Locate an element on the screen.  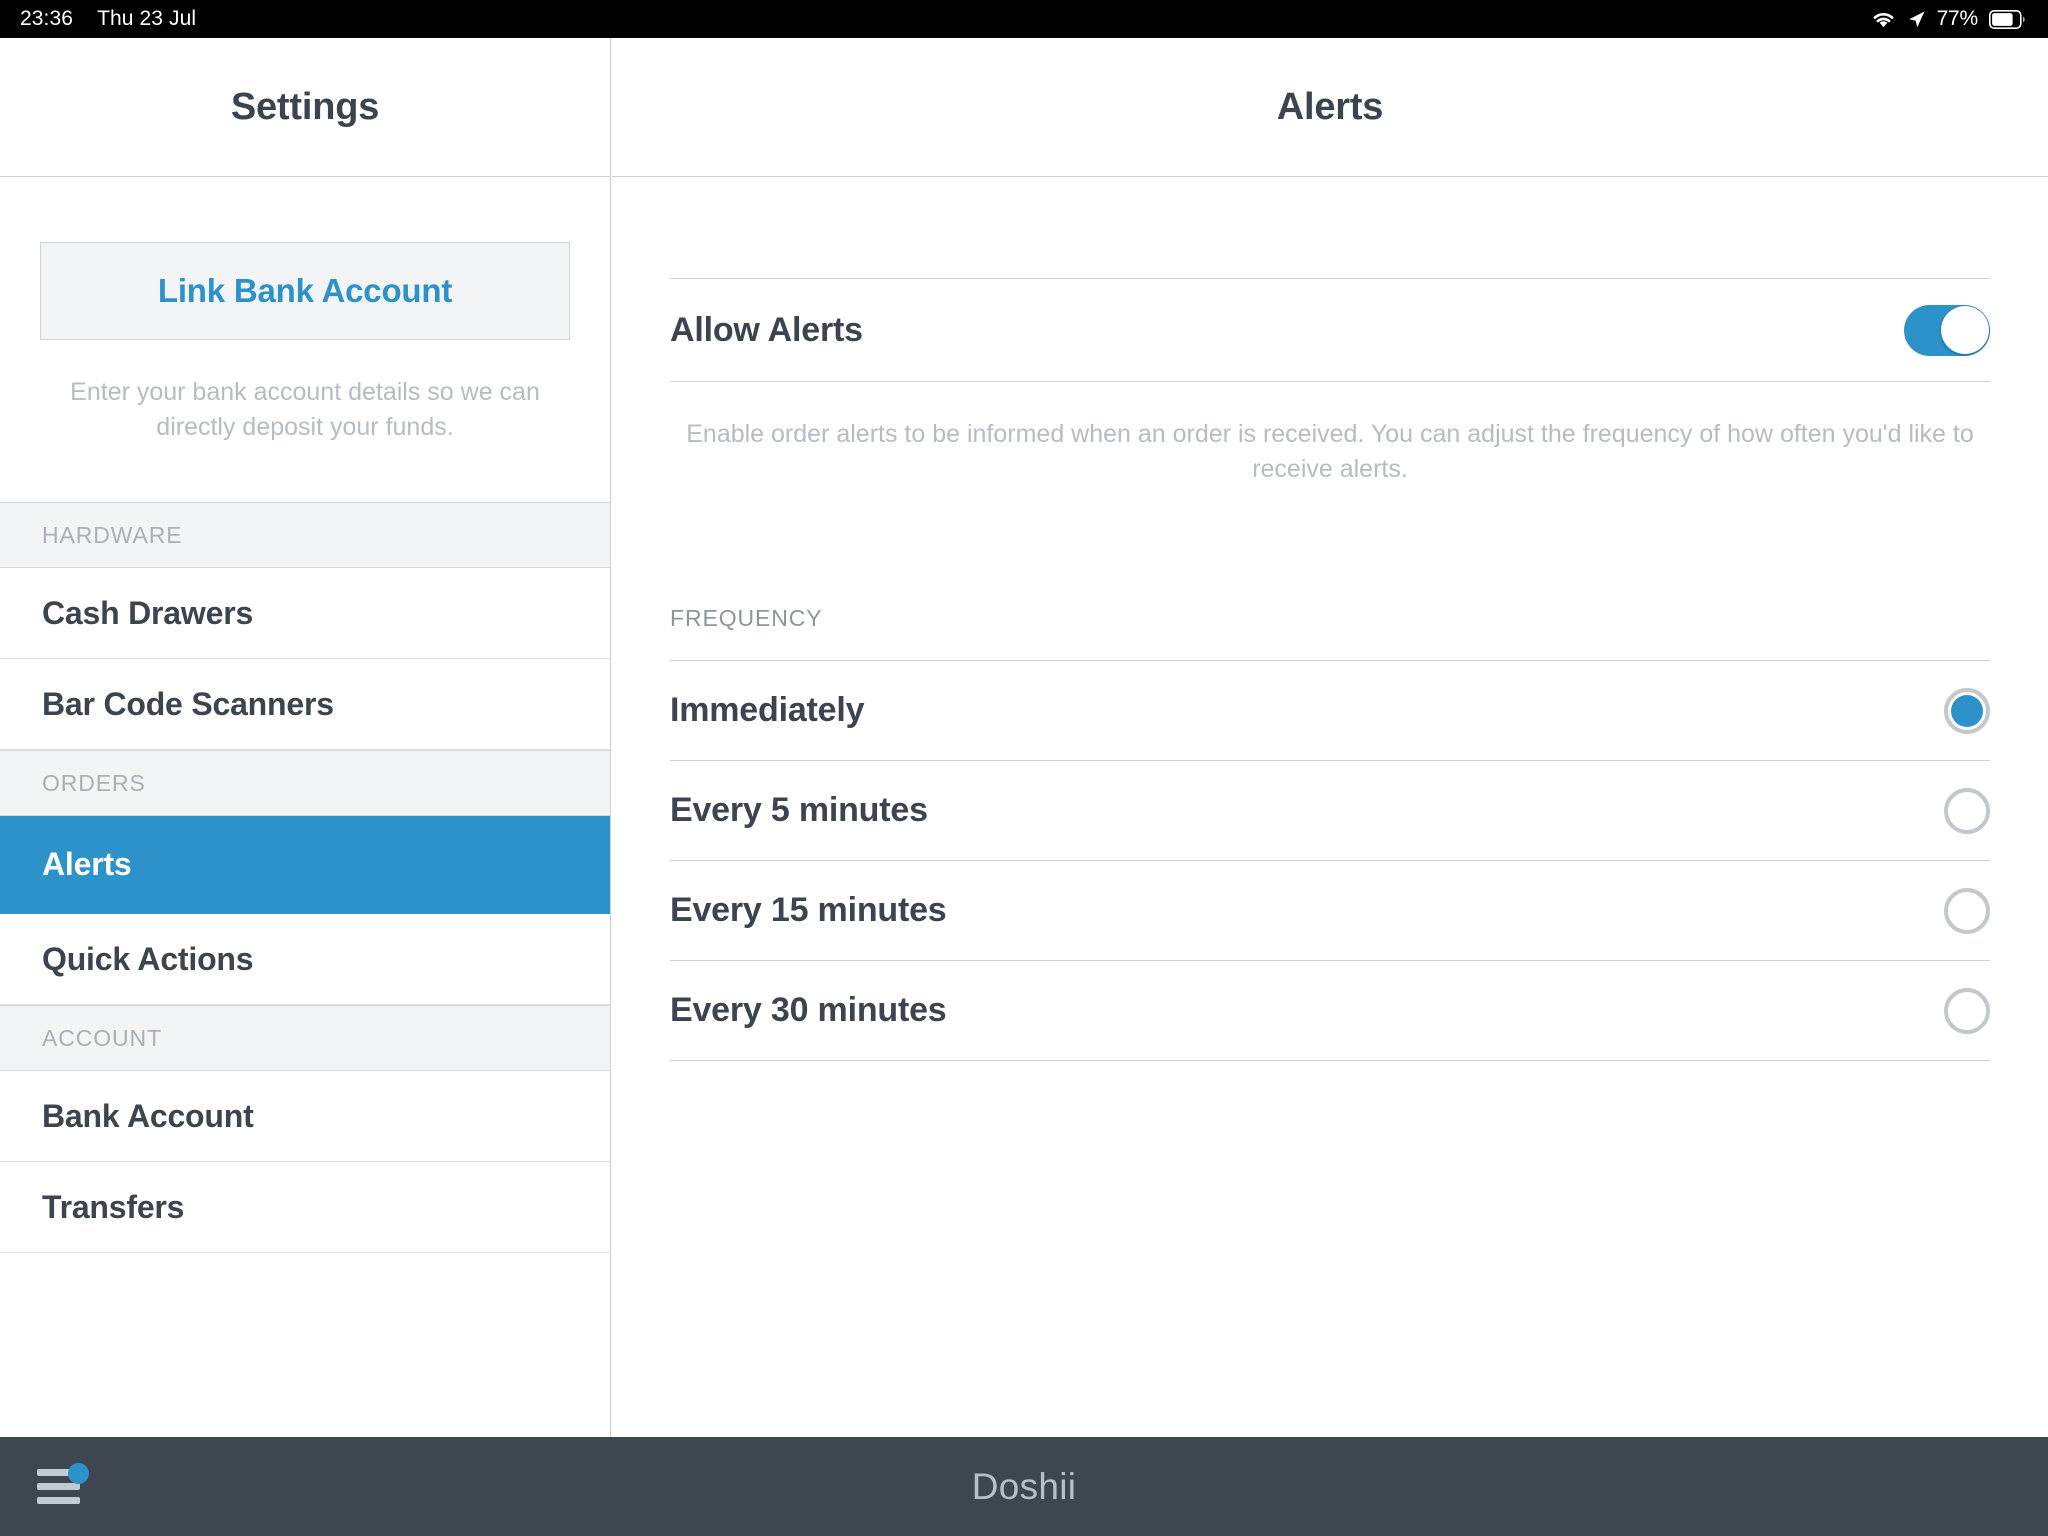
battery-percent-label: 77% is located at coordinates (1957, 18).